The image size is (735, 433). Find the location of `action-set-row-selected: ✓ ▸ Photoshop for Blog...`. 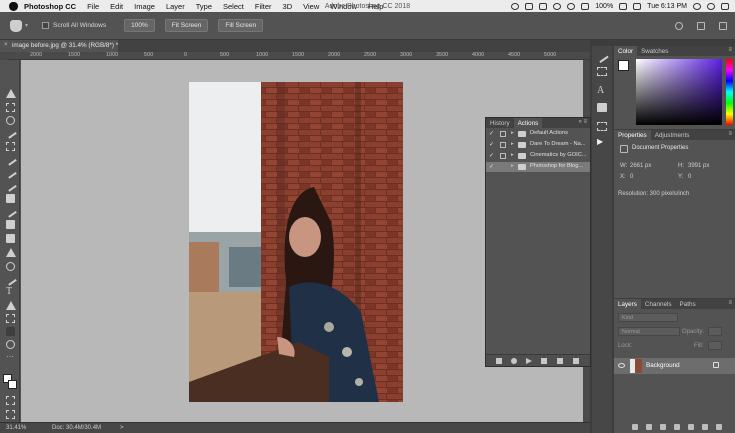

action-set-row-selected: ✓ ▸ Photoshop for Blog... is located at coordinates (538, 167).